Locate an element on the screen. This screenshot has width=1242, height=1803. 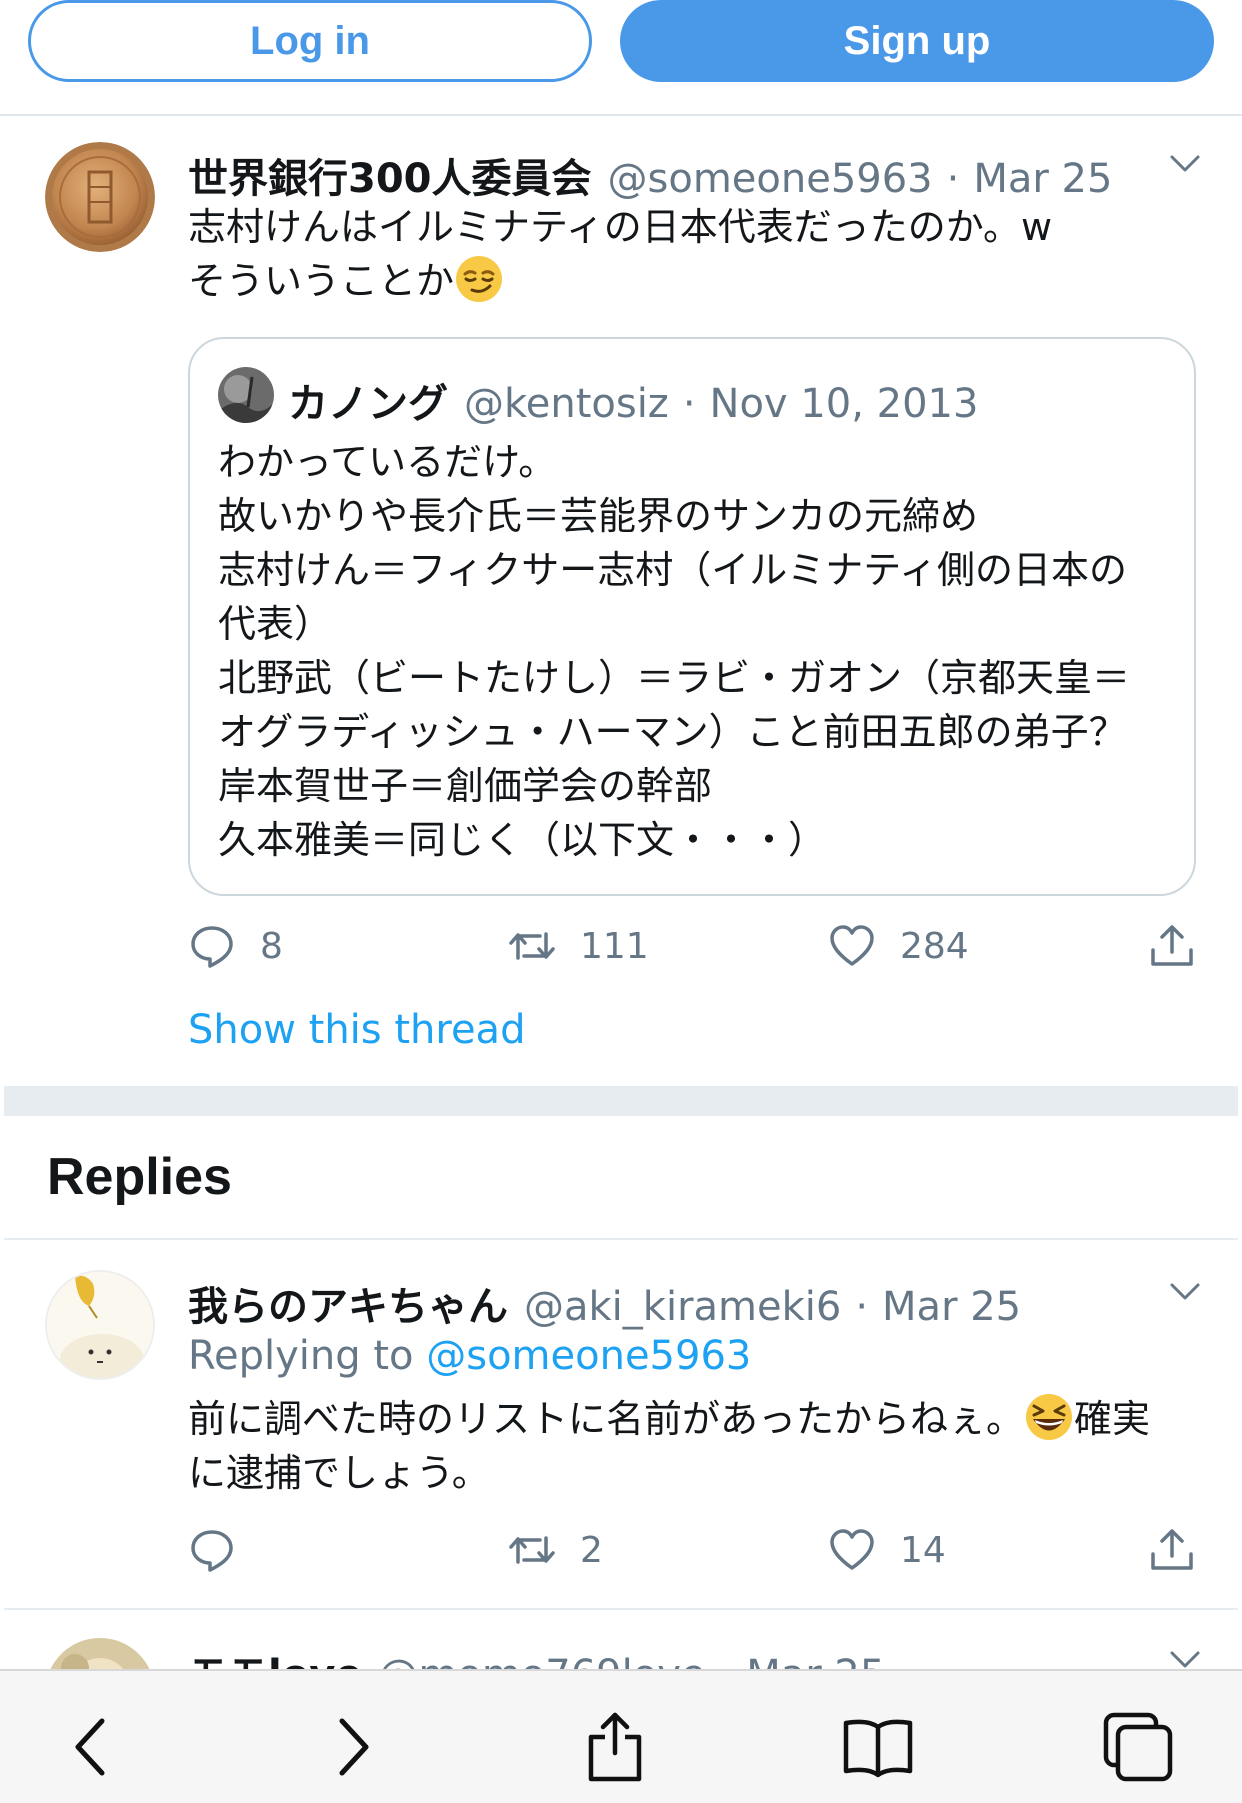
mention-link: @someone5963 is located at coordinates (588, 1356).